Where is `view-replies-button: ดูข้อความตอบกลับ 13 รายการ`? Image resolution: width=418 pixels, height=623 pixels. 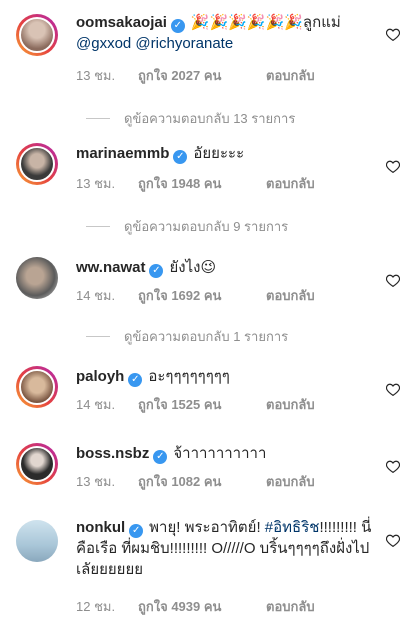
view-replies-button: ดูข้อความตอบกลับ 13 รายการ is located at coordinates (190, 118).